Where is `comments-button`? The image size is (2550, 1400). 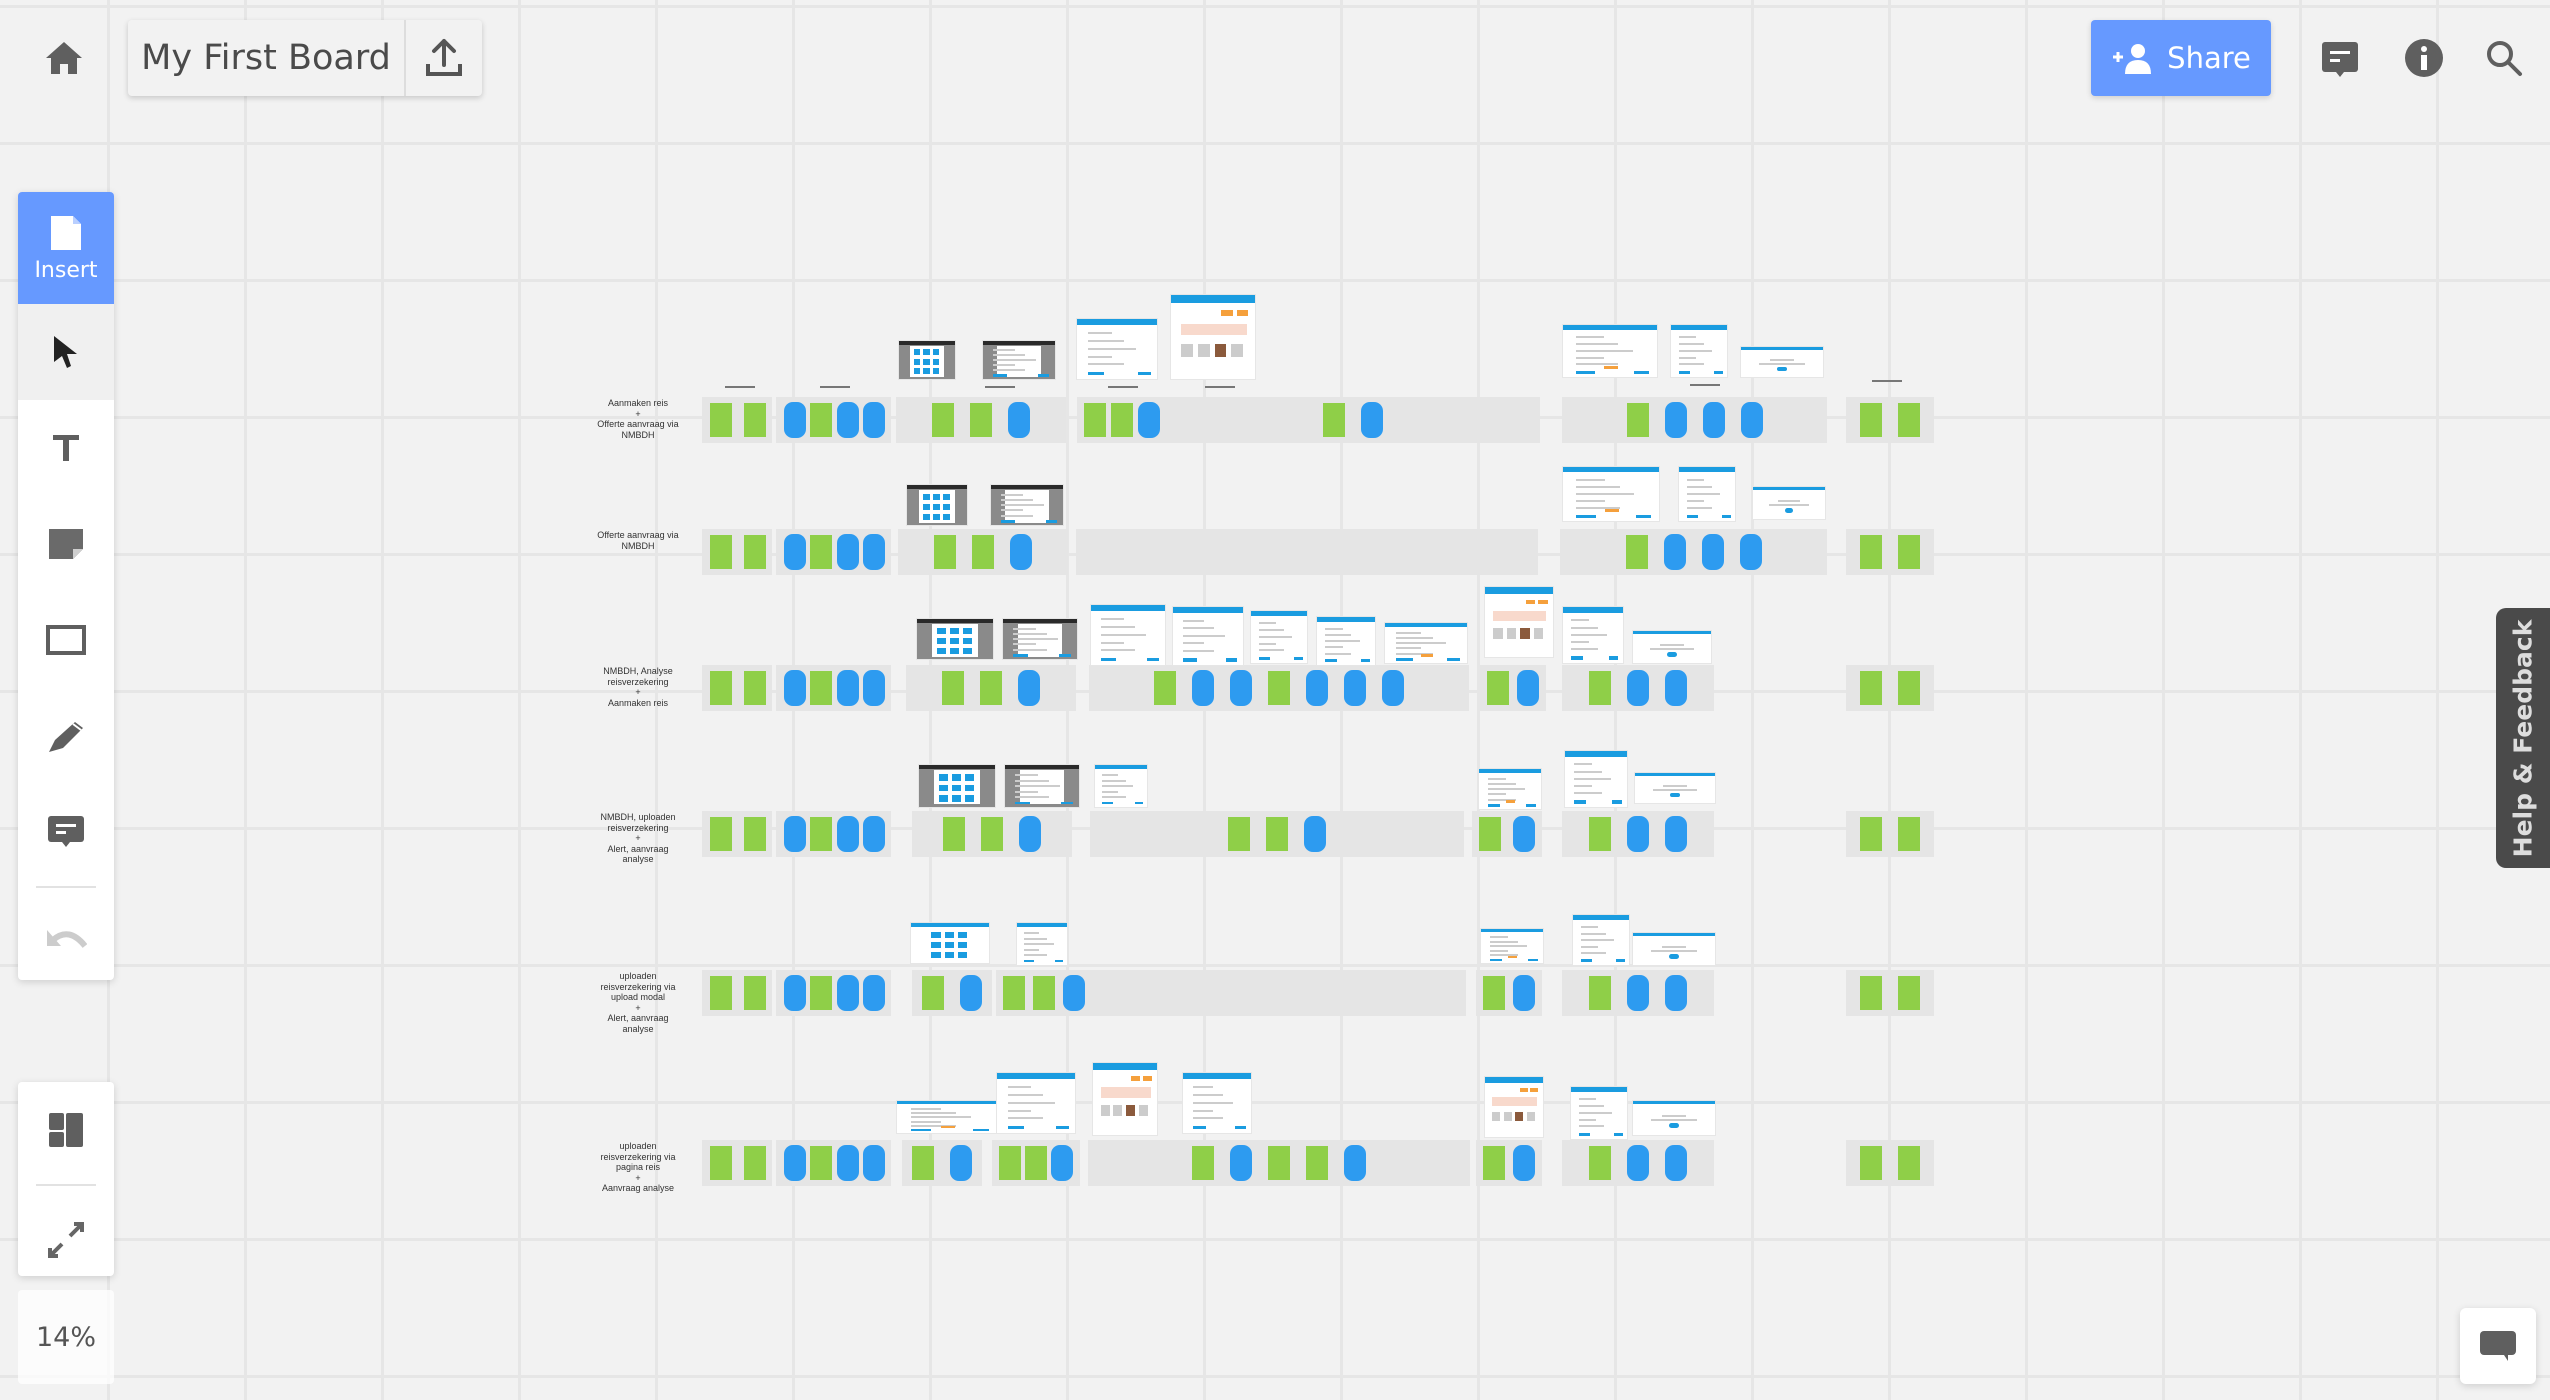 comments-button is located at coordinates (2340, 58).